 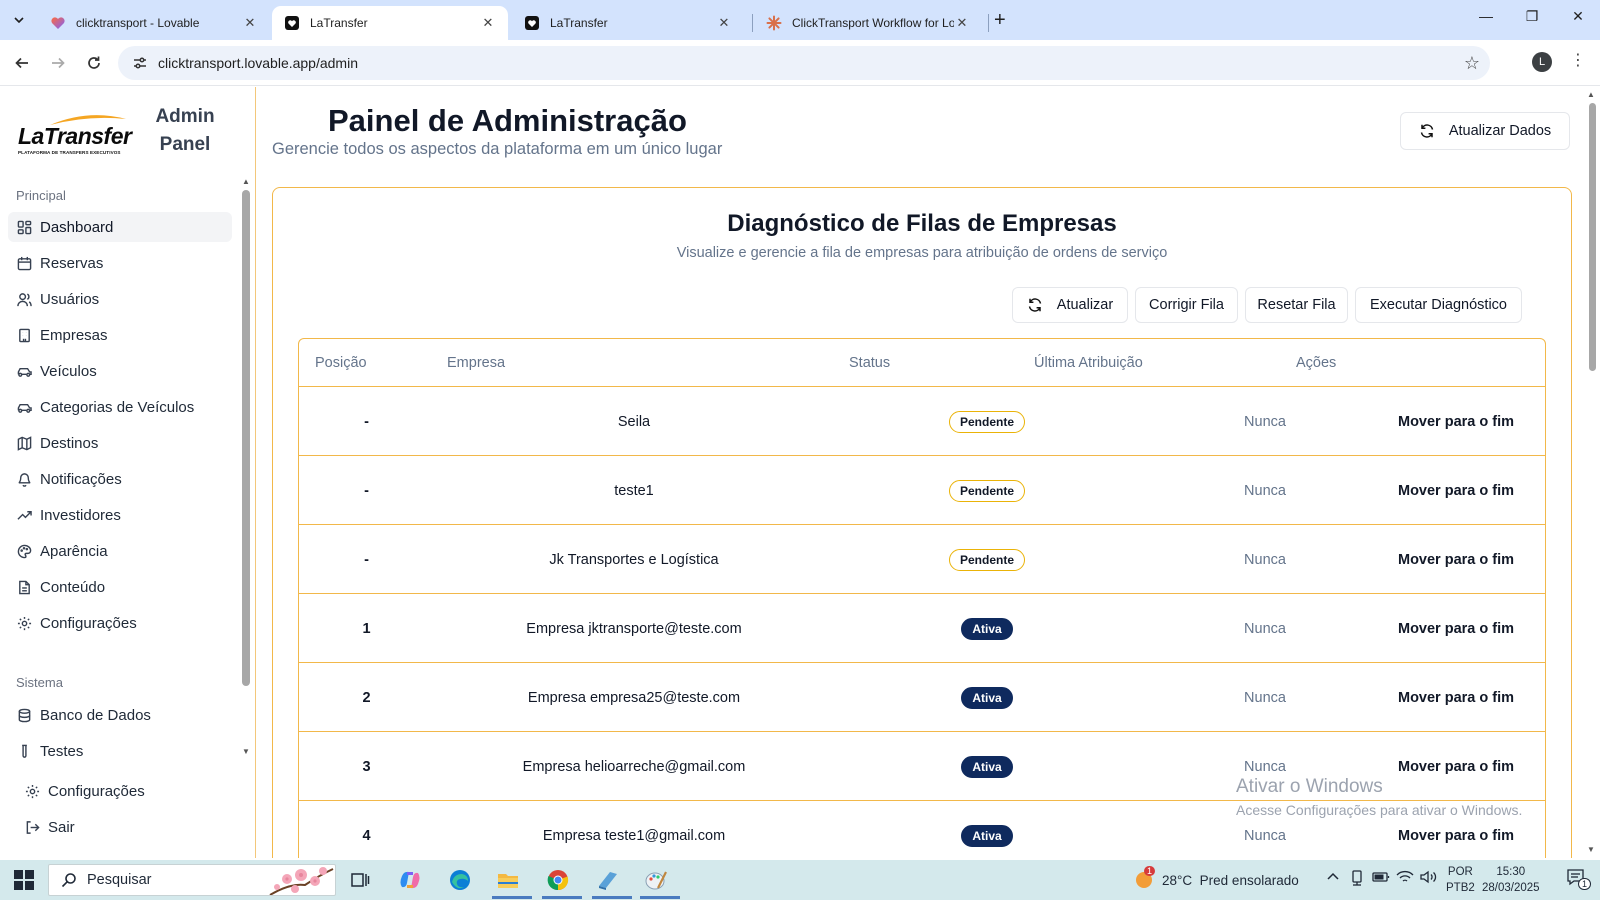 I want to click on car-icon, so click(x=24, y=407).